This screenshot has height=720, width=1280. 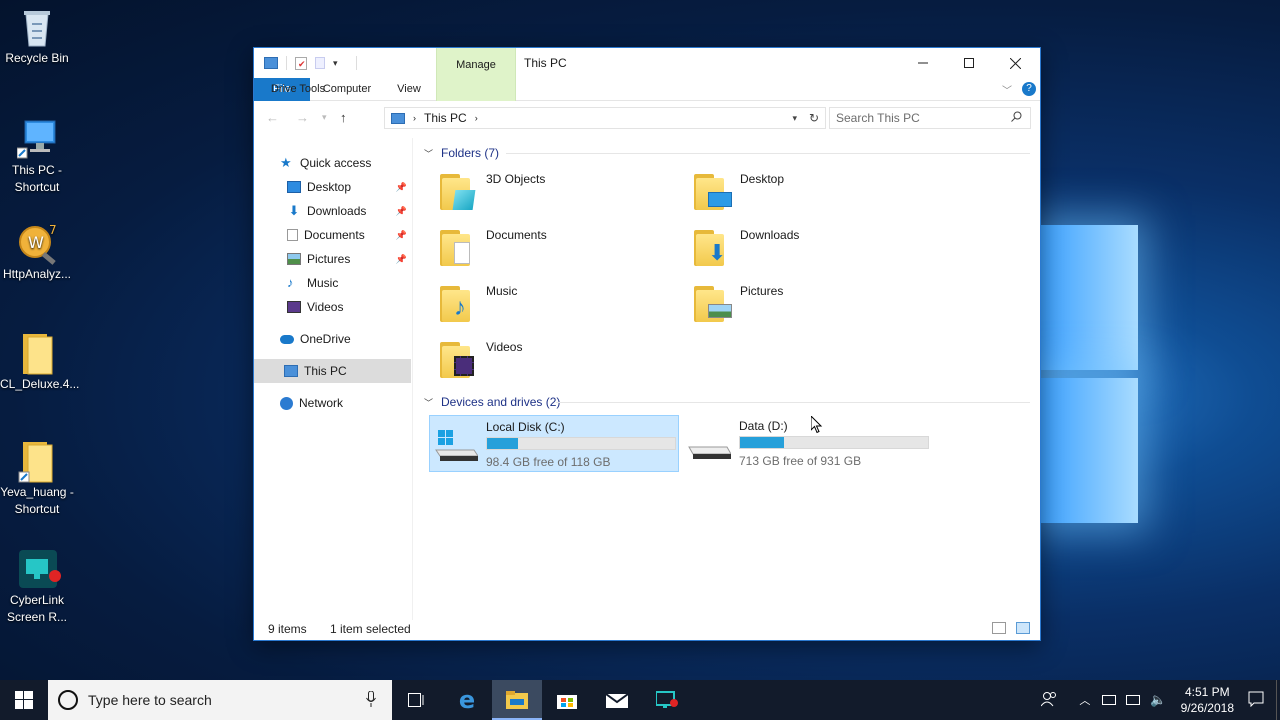 I want to click on nav-documents: Documents 📌, so click(x=332, y=235).